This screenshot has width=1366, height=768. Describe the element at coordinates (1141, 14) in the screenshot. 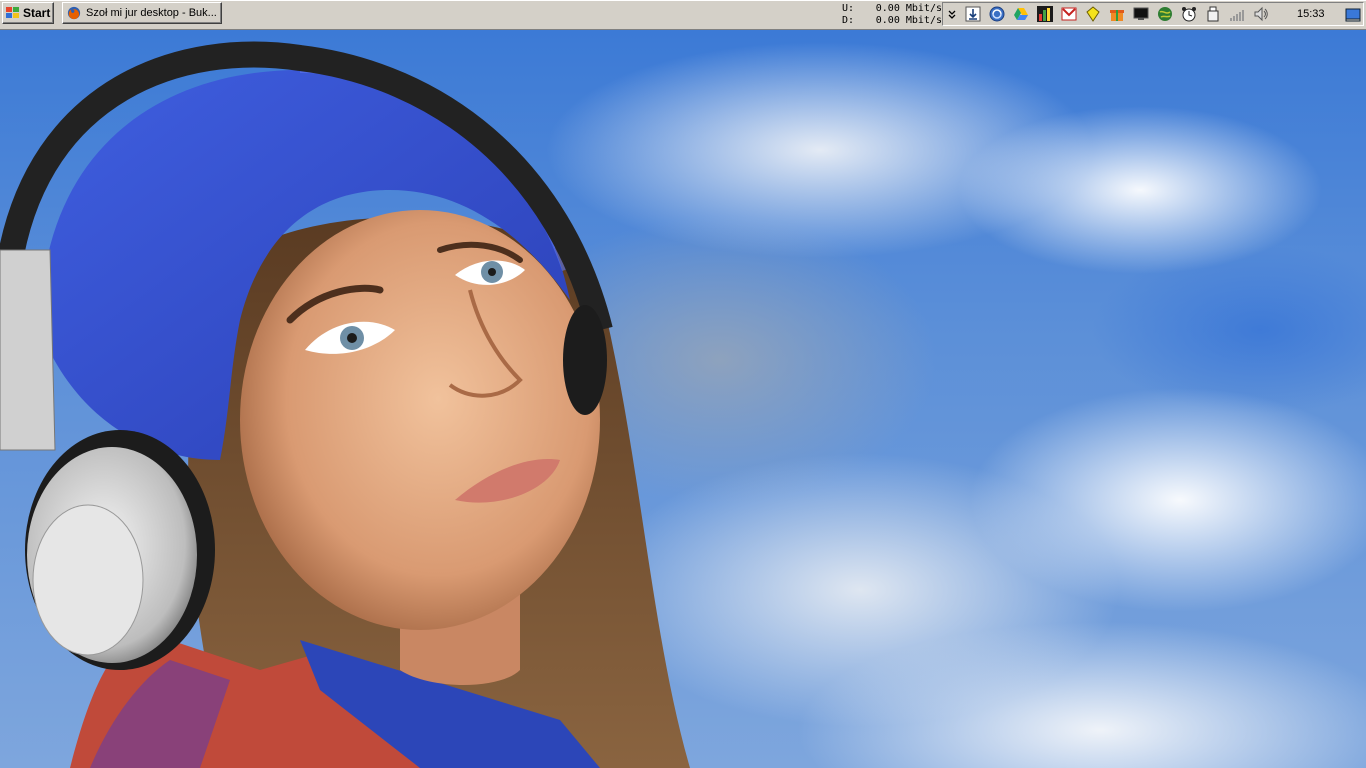

I see `monitor-icon` at that location.